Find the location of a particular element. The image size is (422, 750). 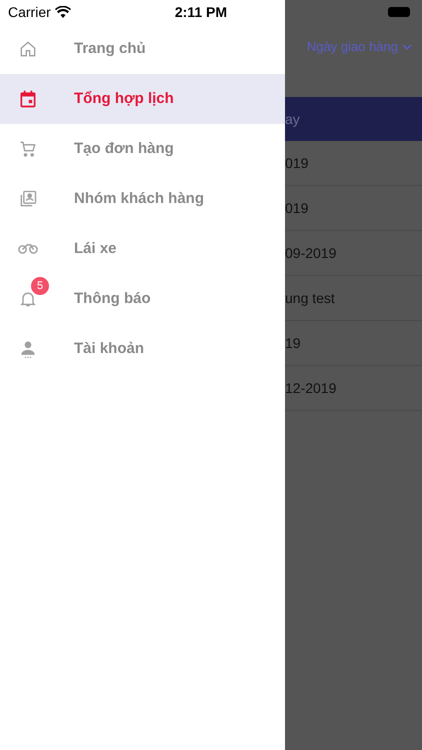

table-cell-text: 12-2019 is located at coordinates (310, 388).